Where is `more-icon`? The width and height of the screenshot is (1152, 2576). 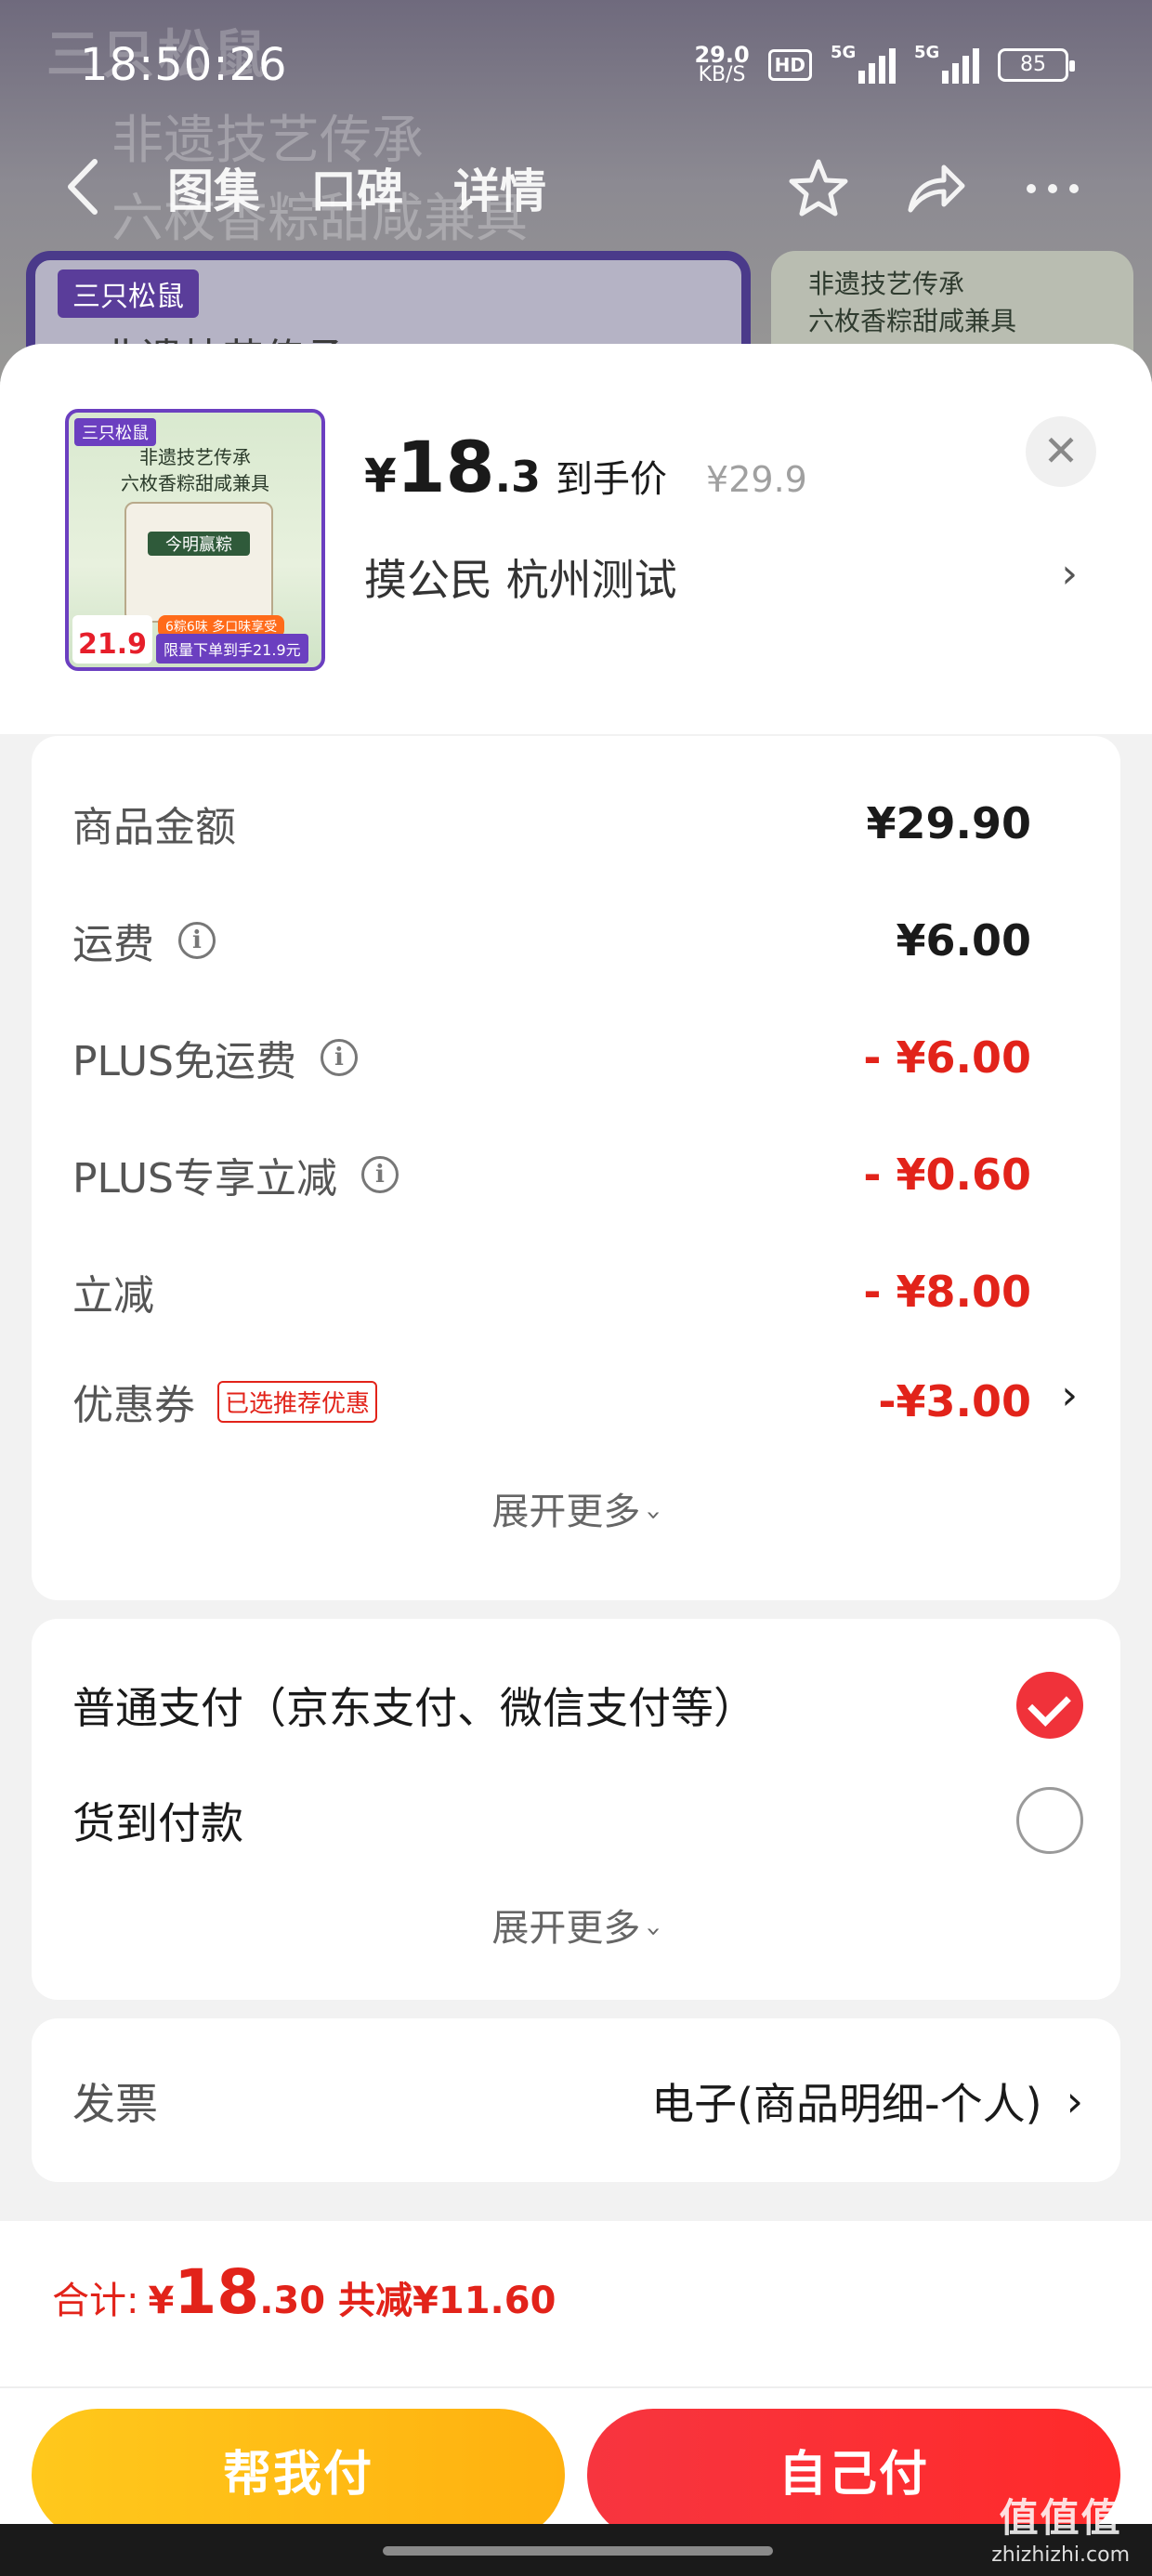
more-icon is located at coordinates (1052, 188).